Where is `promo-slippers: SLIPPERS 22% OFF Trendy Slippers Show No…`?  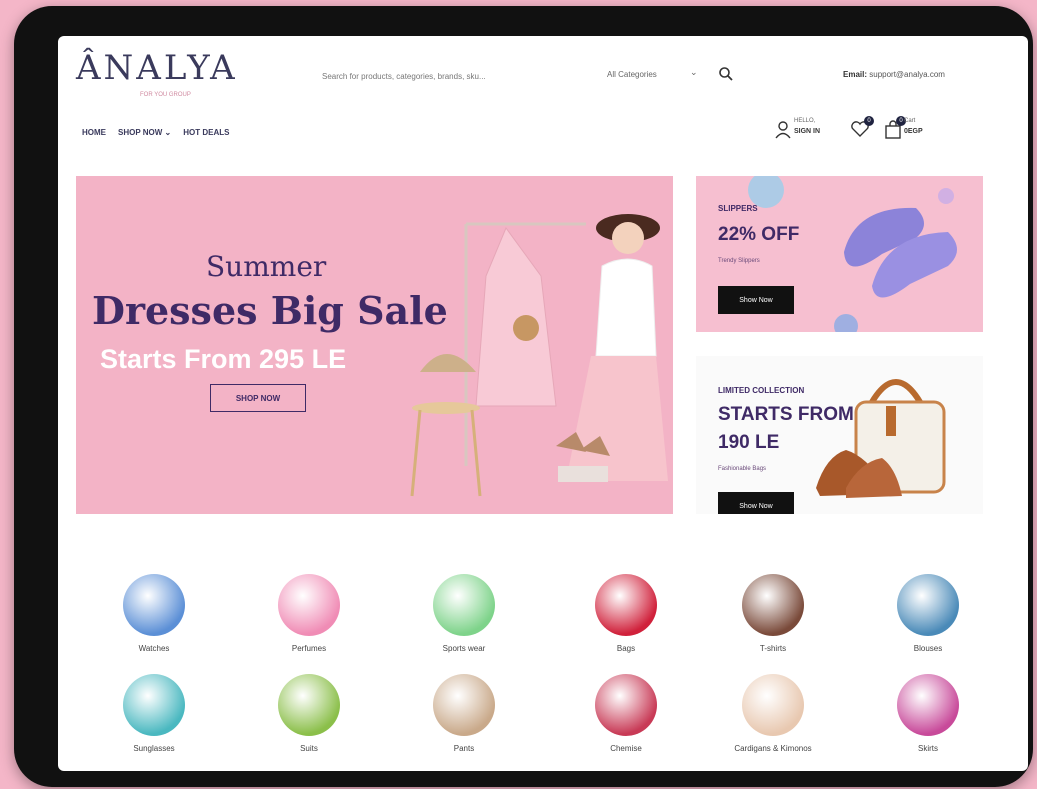 promo-slippers: SLIPPERS 22% OFF Trendy Slippers Show No… is located at coordinates (839, 254).